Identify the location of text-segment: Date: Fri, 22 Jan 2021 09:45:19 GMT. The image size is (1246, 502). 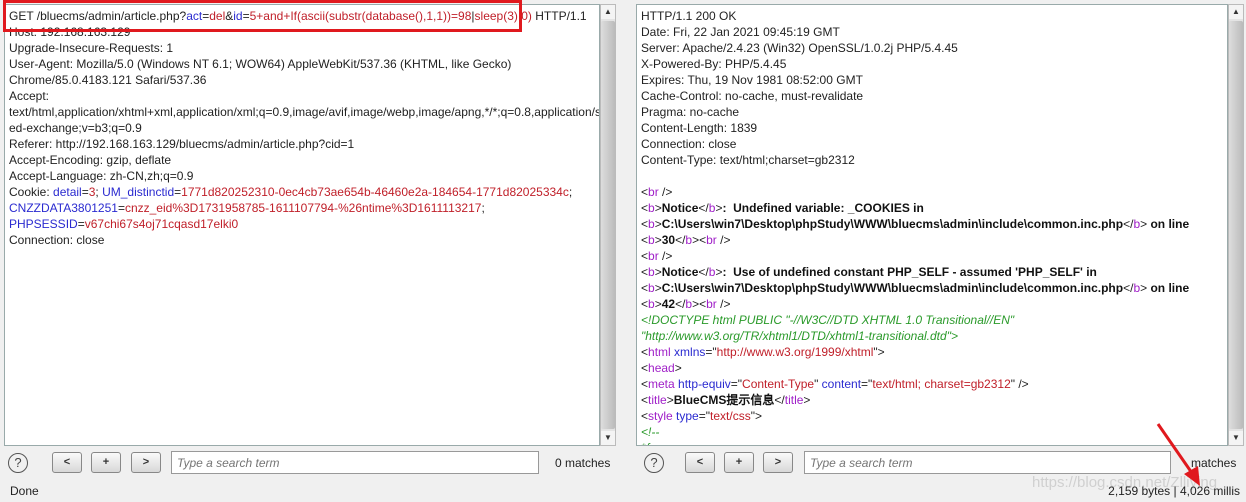
(740, 32).